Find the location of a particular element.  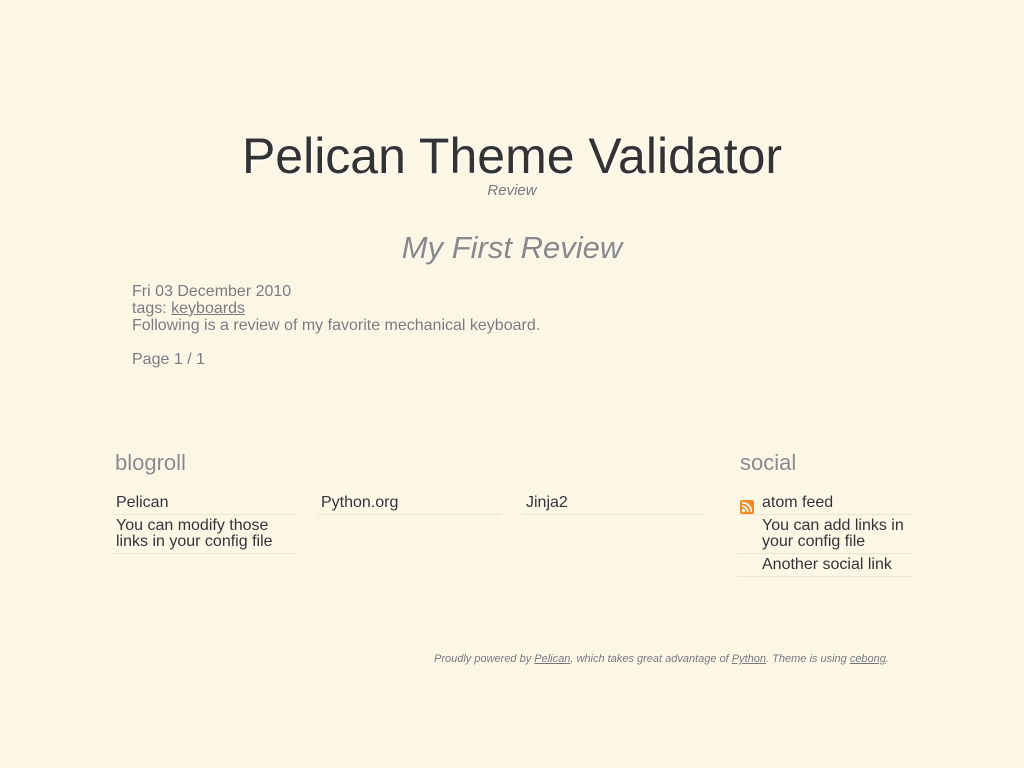

article-date: Fri 03 December 2010 is located at coordinates (212, 291).